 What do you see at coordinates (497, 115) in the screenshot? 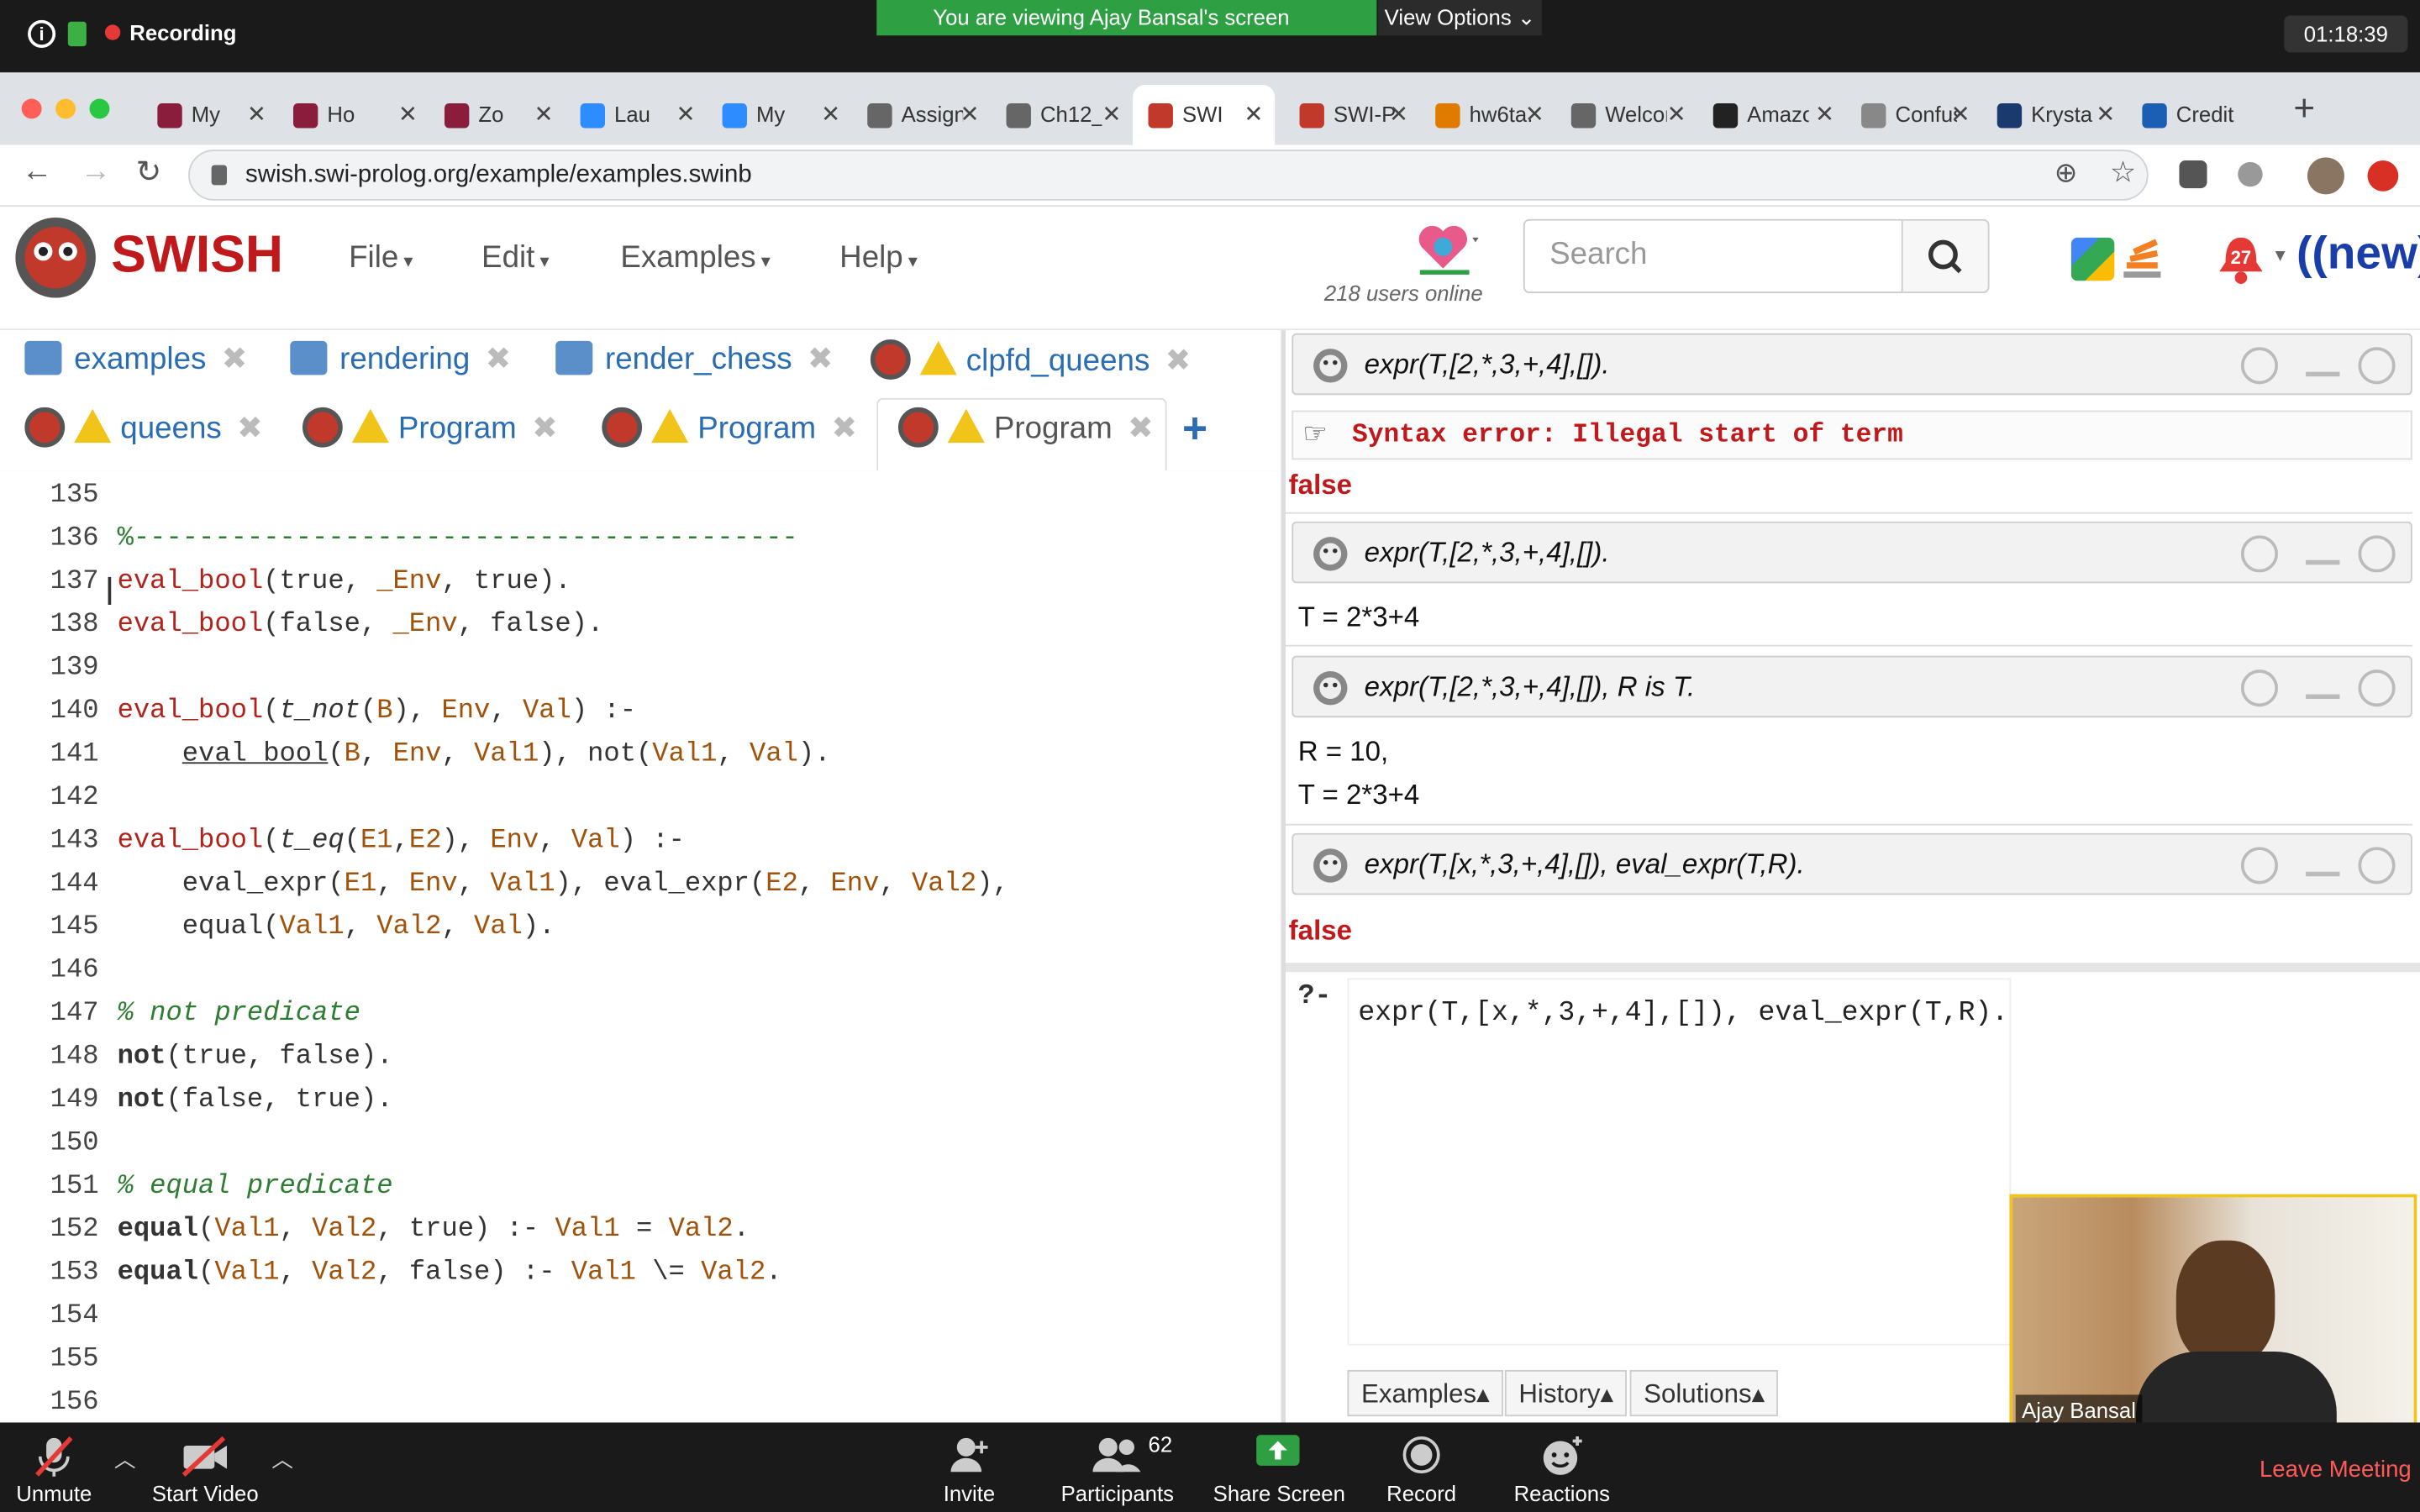
I see `browser-tab: Zo ✕` at bounding box center [497, 115].